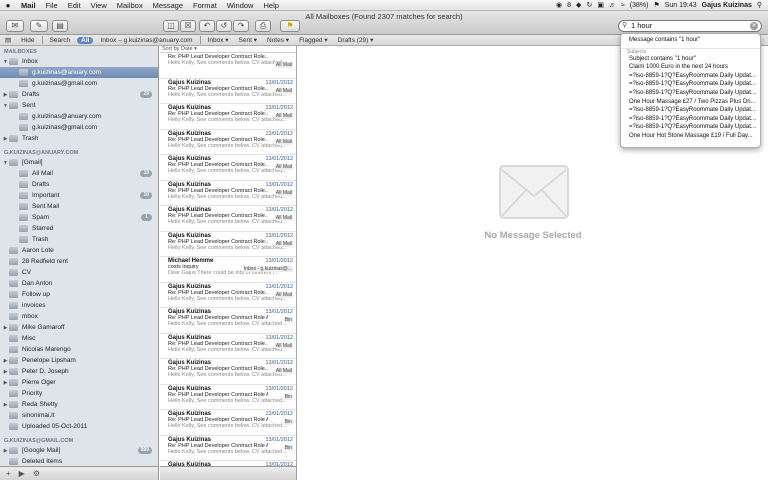 This screenshot has height=480, width=768. Describe the element at coordinates (79, 184) in the screenshot. I see `sidebar-item: Drafts` at that location.